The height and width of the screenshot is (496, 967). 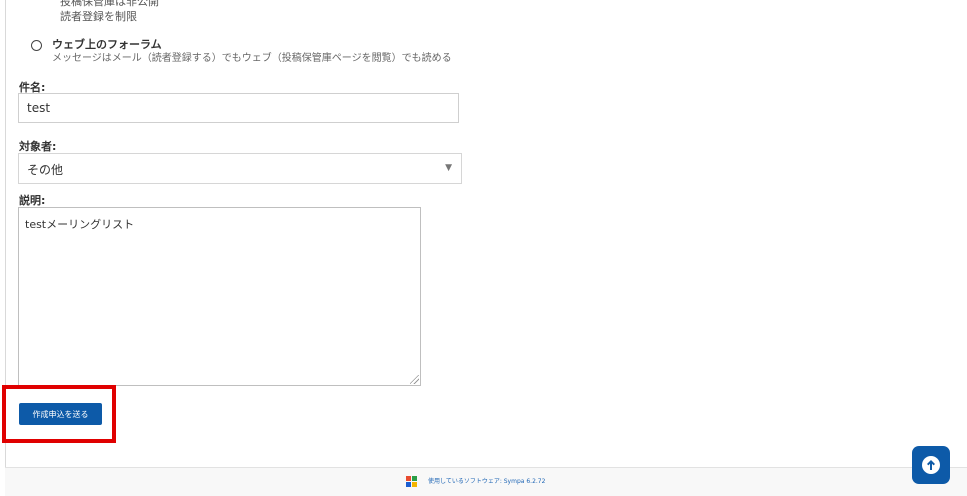 I want to click on audience-label: 対象者:, so click(x=38, y=146).